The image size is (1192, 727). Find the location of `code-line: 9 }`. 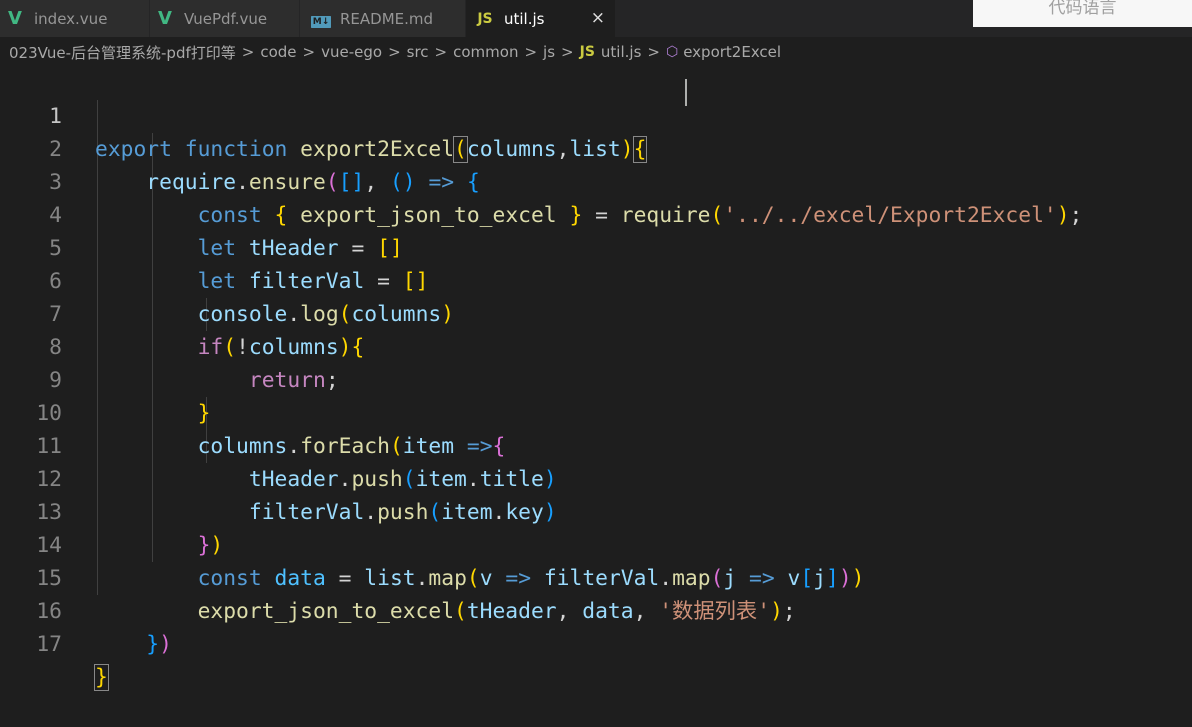

code-line: 9 } is located at coordinates (596, 378).